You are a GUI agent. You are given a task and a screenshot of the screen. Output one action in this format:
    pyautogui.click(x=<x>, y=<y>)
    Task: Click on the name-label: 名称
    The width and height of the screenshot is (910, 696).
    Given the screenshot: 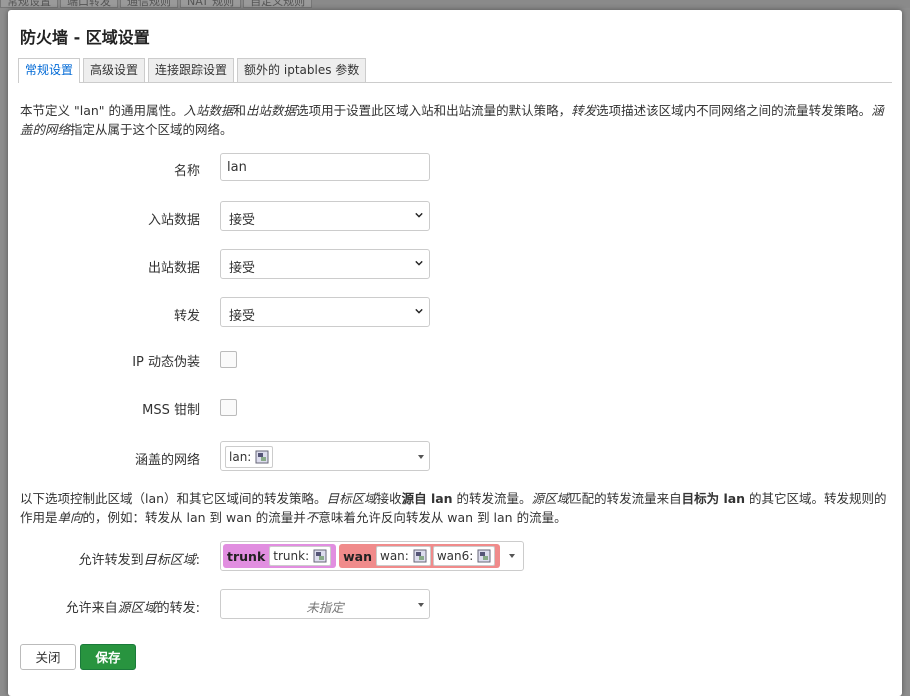 What is the action you would take?
    pyautogui.click(x=186, y=171)
    